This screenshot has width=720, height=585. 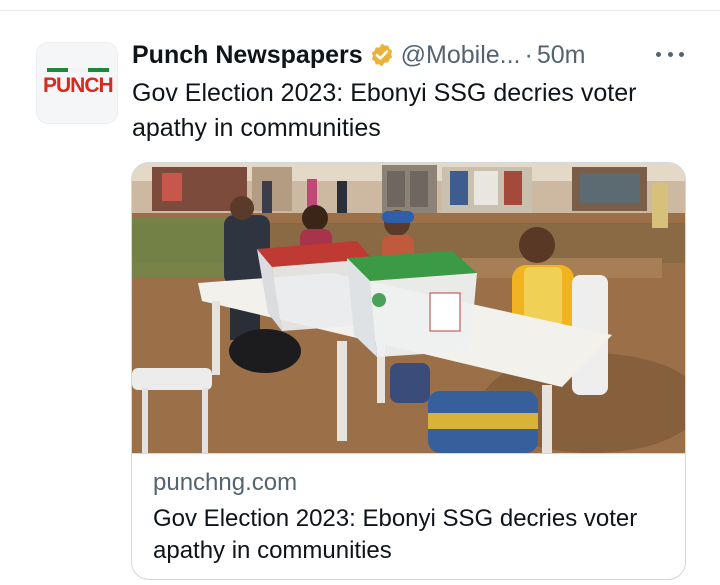 What do you see at coordinates (561, 55) in the screenshot?
I see `timestamp: 50m` at bounding box center [561, 55].